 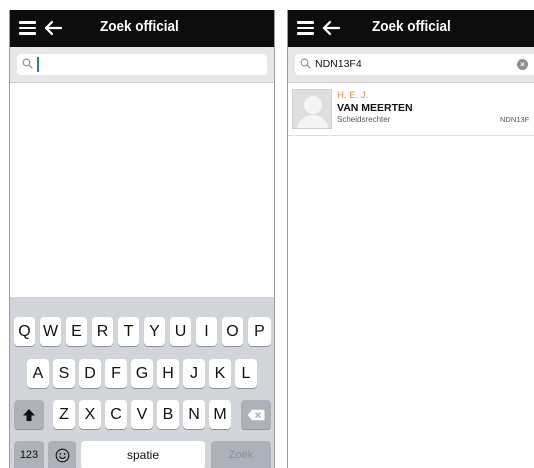 I want to click on key-q: Q, so click(x=24, y=331).